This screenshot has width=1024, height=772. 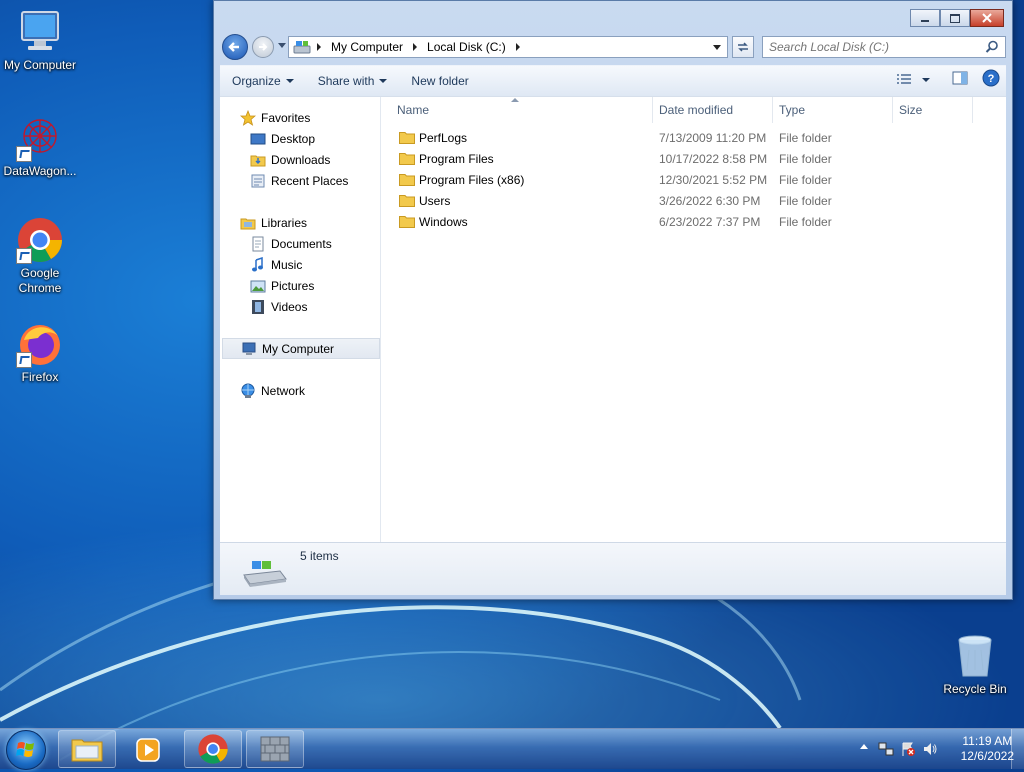 I want to click on star-icon, so click(x=248, y=117).